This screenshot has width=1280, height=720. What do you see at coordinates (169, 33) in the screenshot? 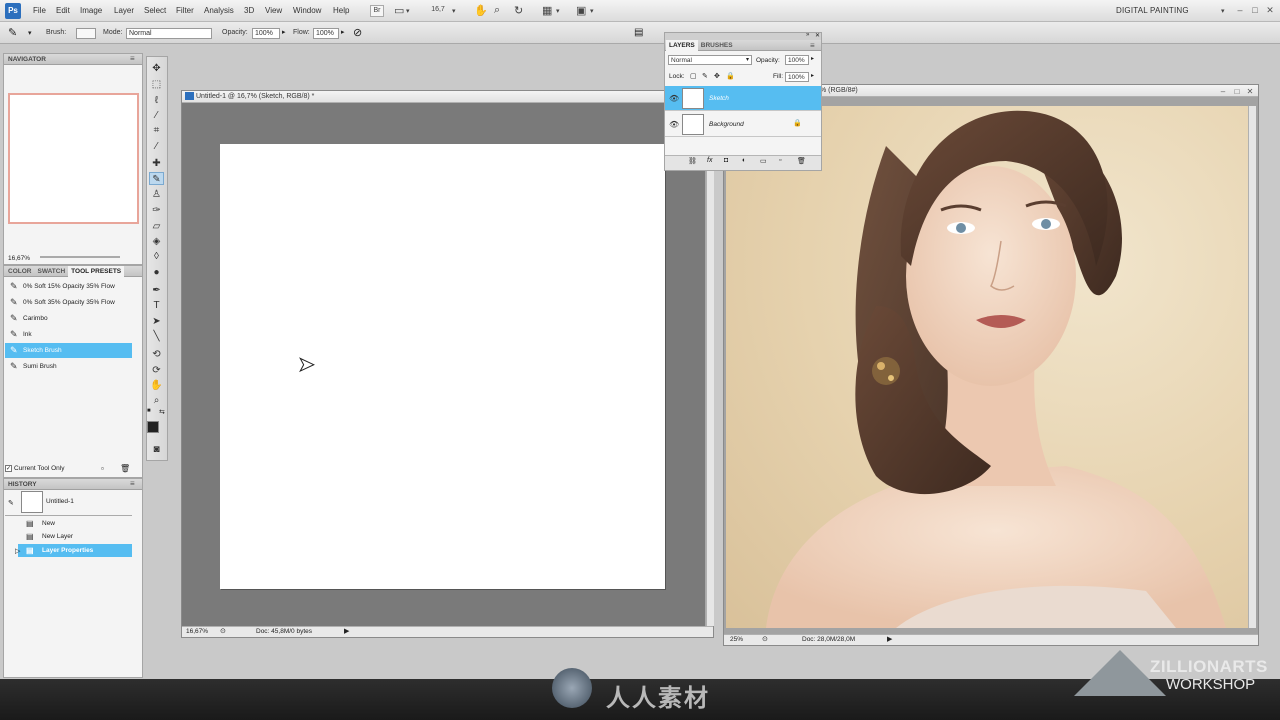
I see `mode-select: Normal` at bounding box center [169, 33].